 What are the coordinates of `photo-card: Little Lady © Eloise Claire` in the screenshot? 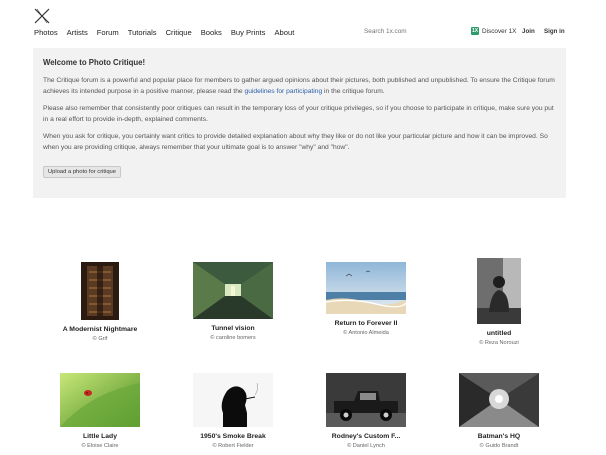 It's located at (100, 411).